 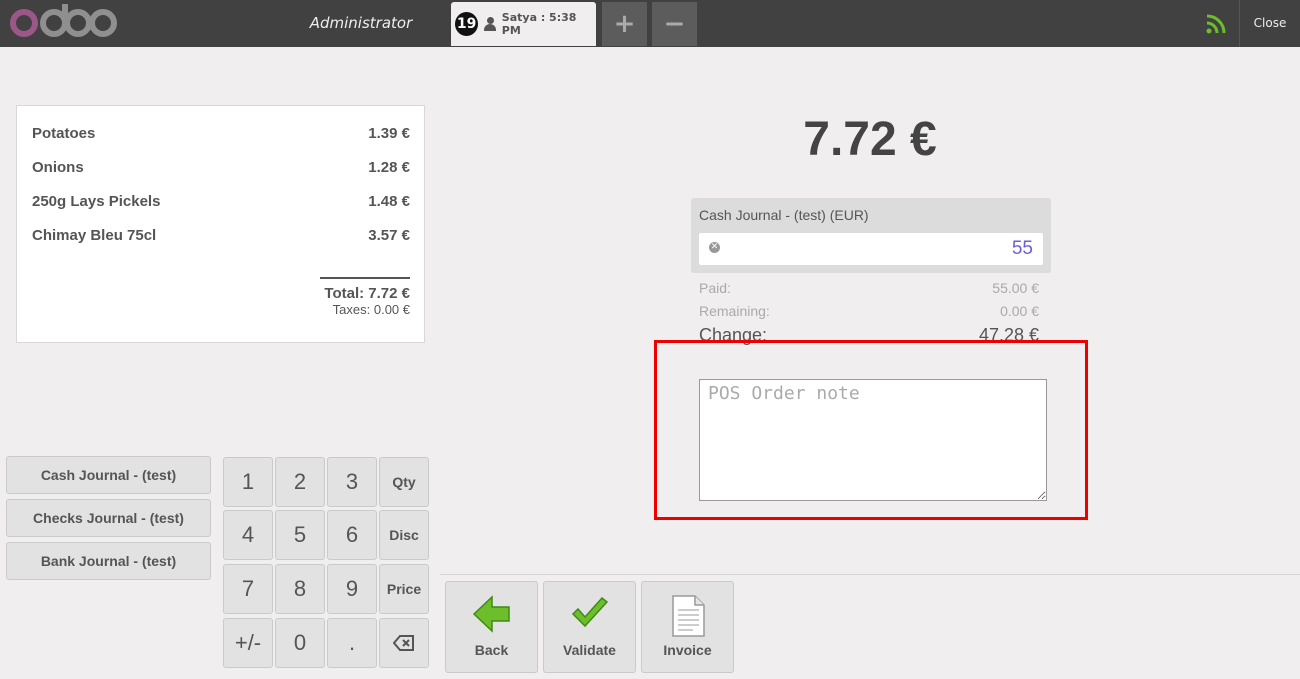 What do you see at coordinates (491, 614) in the screenshot?
I see `back-arrow-icon` at bounding box center [491, 614].